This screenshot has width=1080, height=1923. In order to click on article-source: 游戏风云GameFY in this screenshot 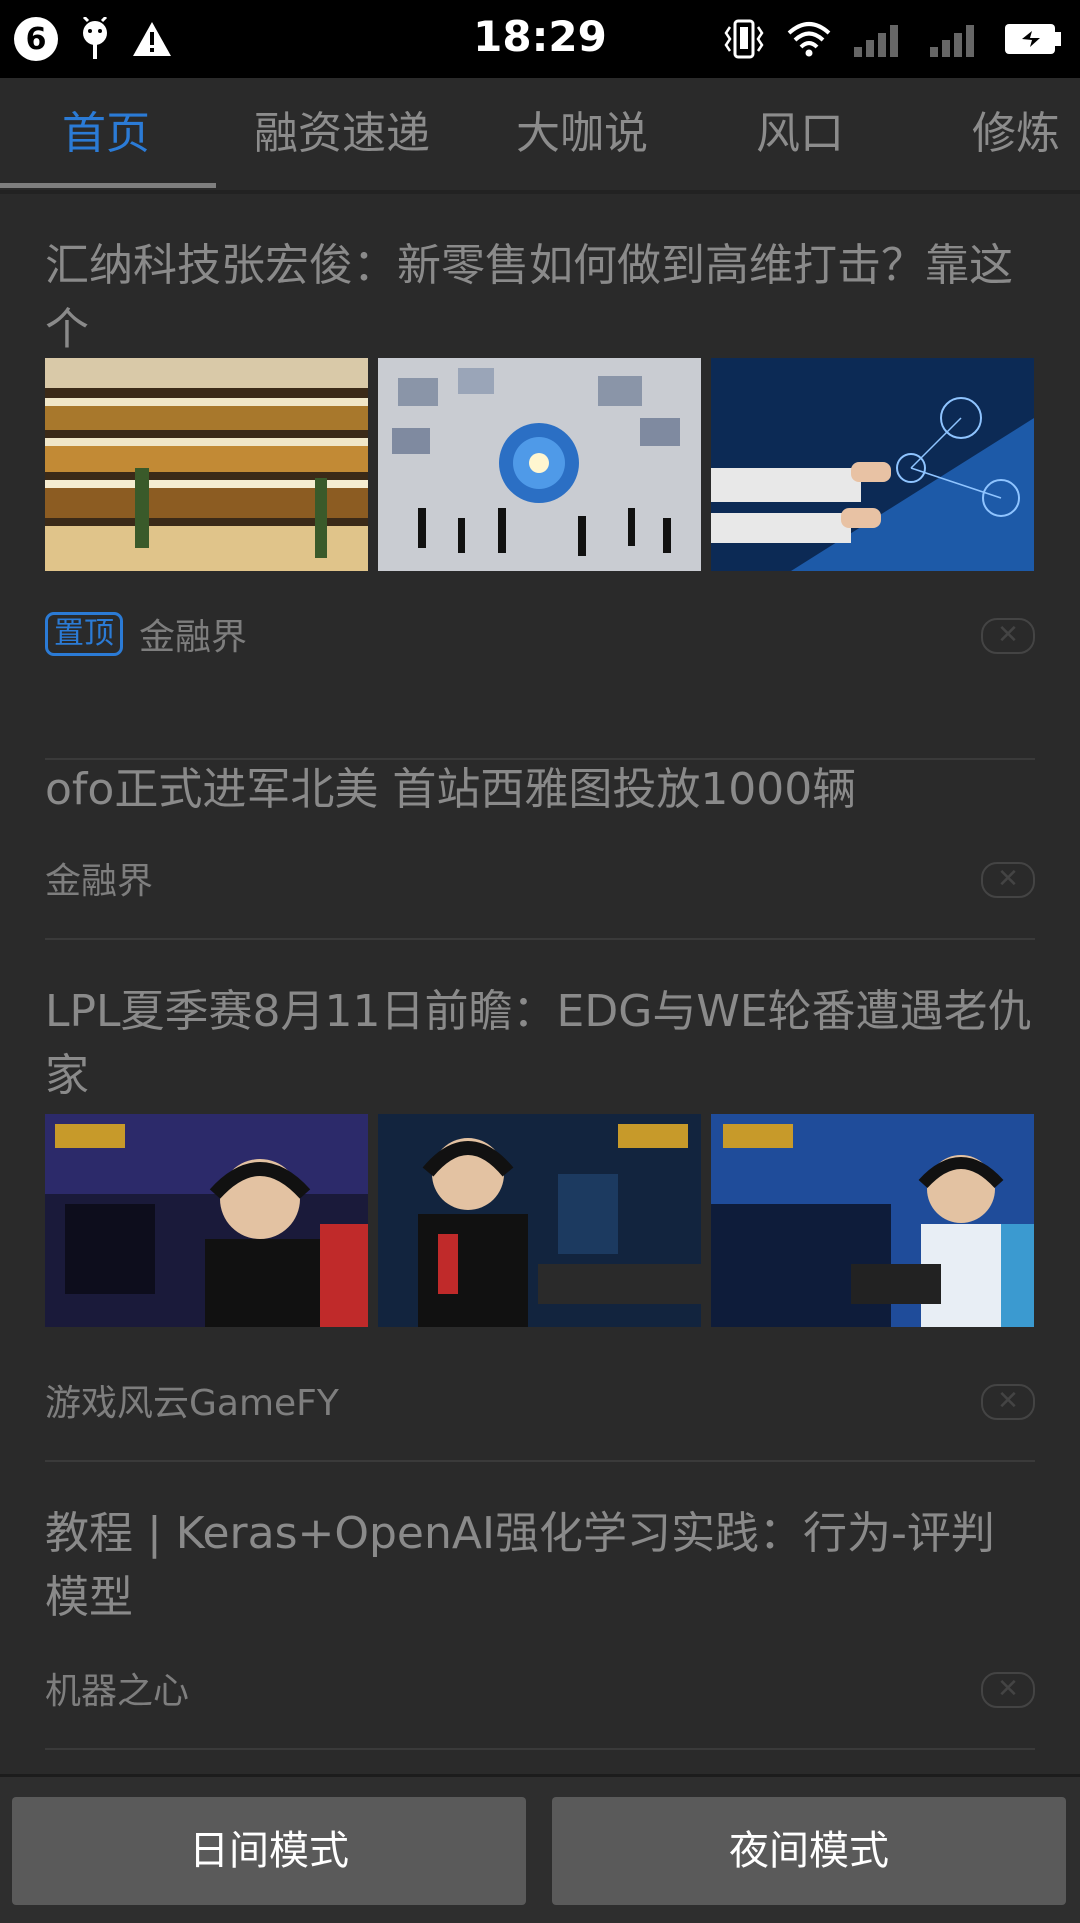, I will do `click(192, 1403)`.